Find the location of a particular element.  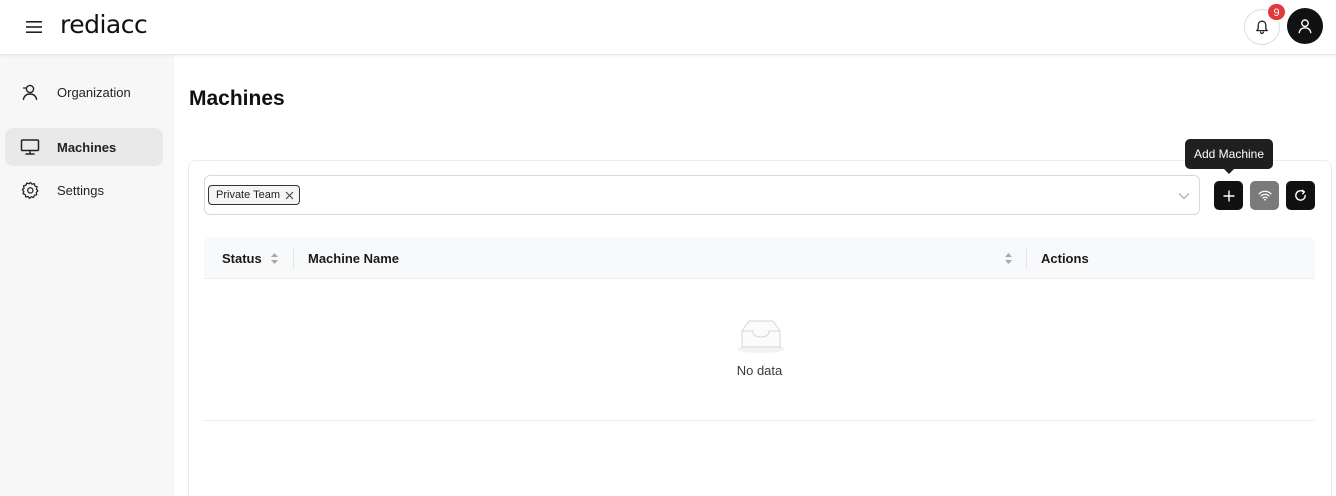

team-tag-label: Private Team is located at coordinates (248, 195).